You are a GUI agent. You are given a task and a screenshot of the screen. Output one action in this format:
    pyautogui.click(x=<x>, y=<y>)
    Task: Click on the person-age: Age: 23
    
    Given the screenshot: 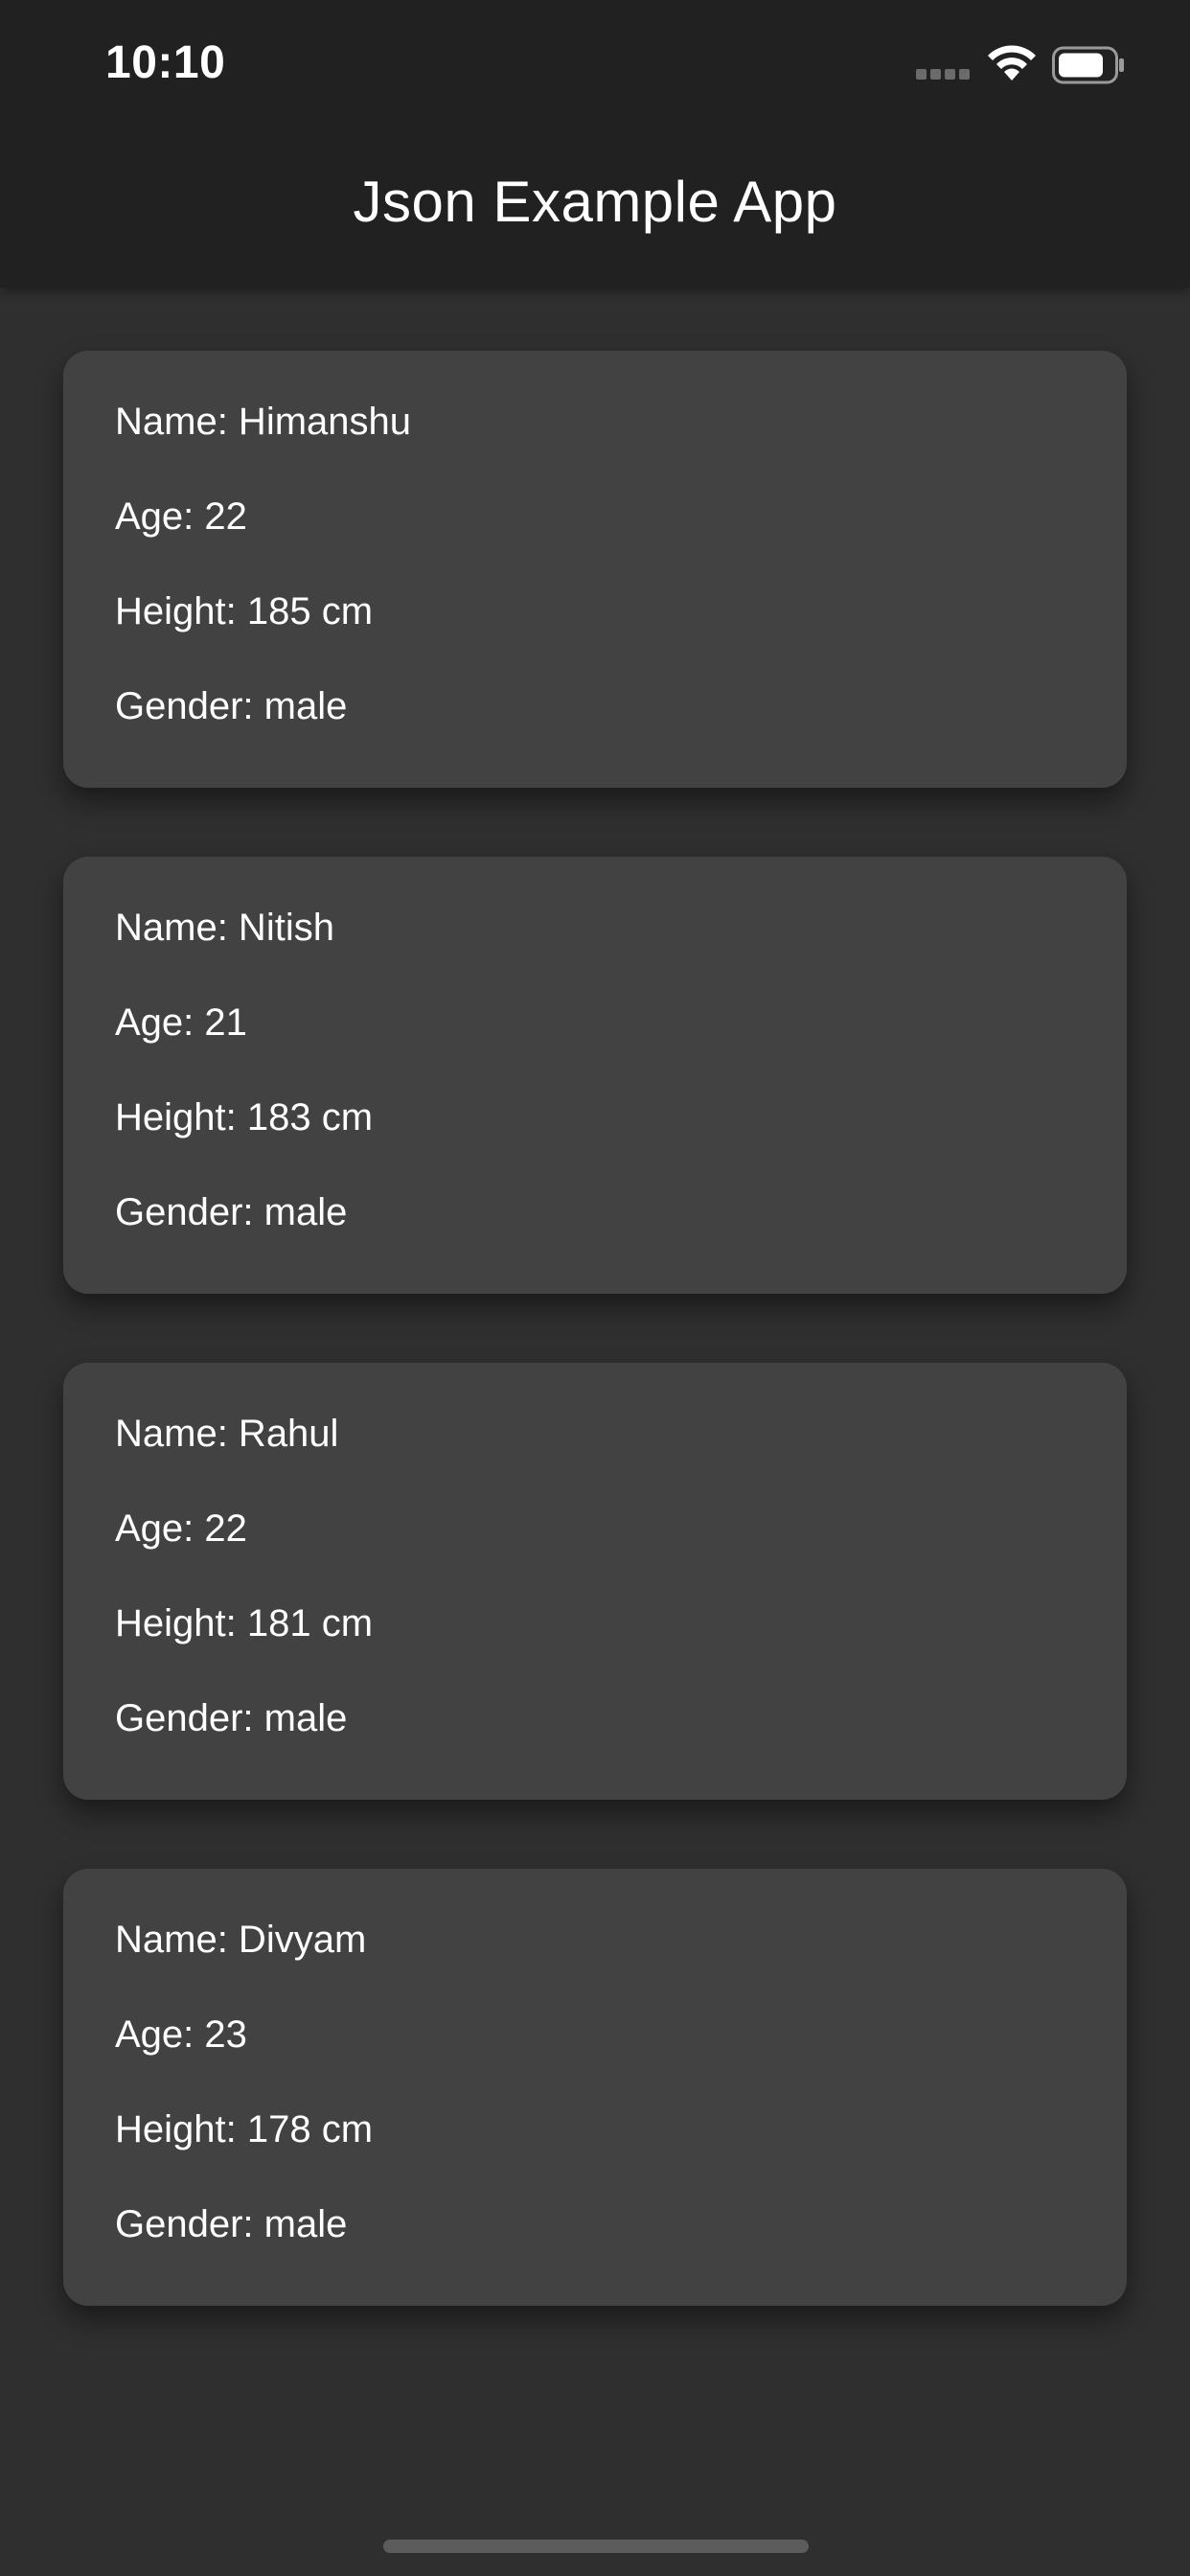 What is the action you would take?
    pyautogui.click(x=181, y=2035)
    